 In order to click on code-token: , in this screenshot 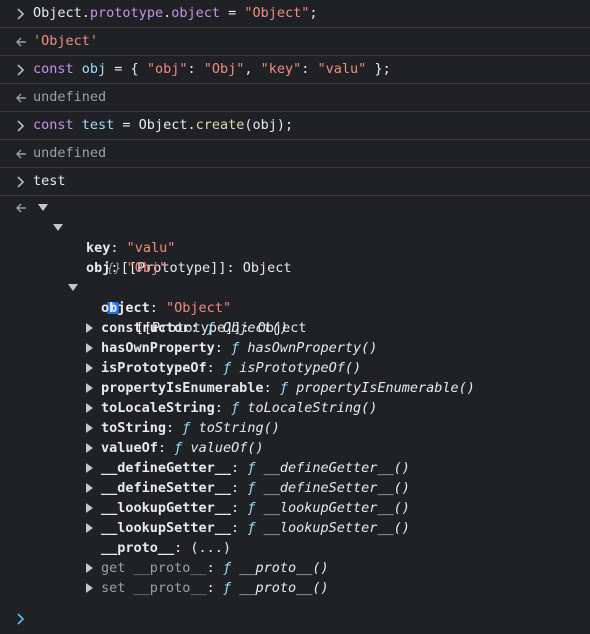, I will do `click(252, 69)`.